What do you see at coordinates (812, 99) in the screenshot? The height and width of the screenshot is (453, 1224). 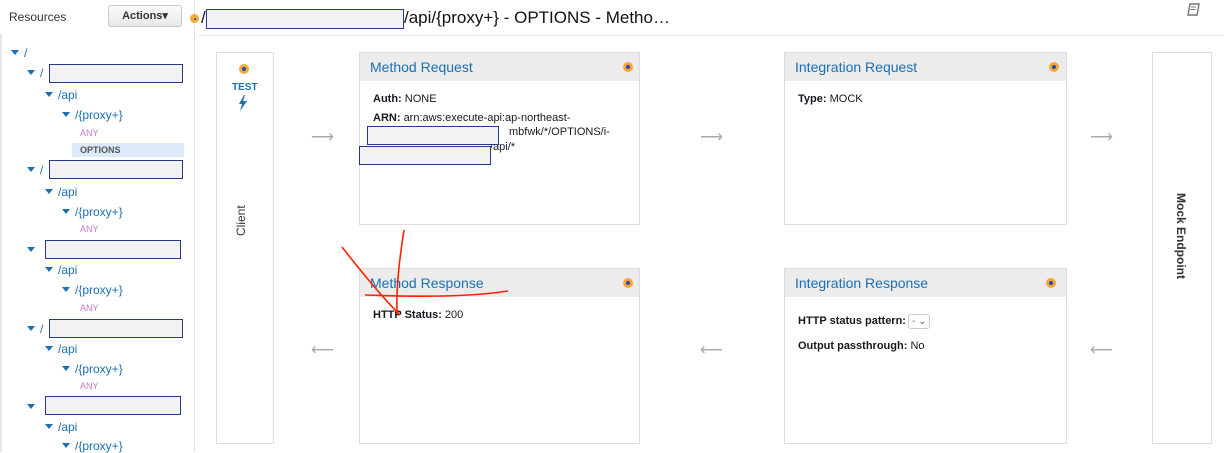 I see `type-key: Type:` at bounding box center [812, 99].